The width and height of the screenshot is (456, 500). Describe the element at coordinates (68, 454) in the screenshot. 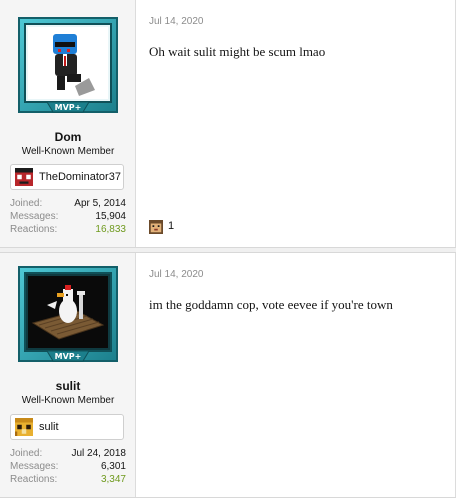

I see `stat-joined: Joined: Jul 24, 2018` at that location.